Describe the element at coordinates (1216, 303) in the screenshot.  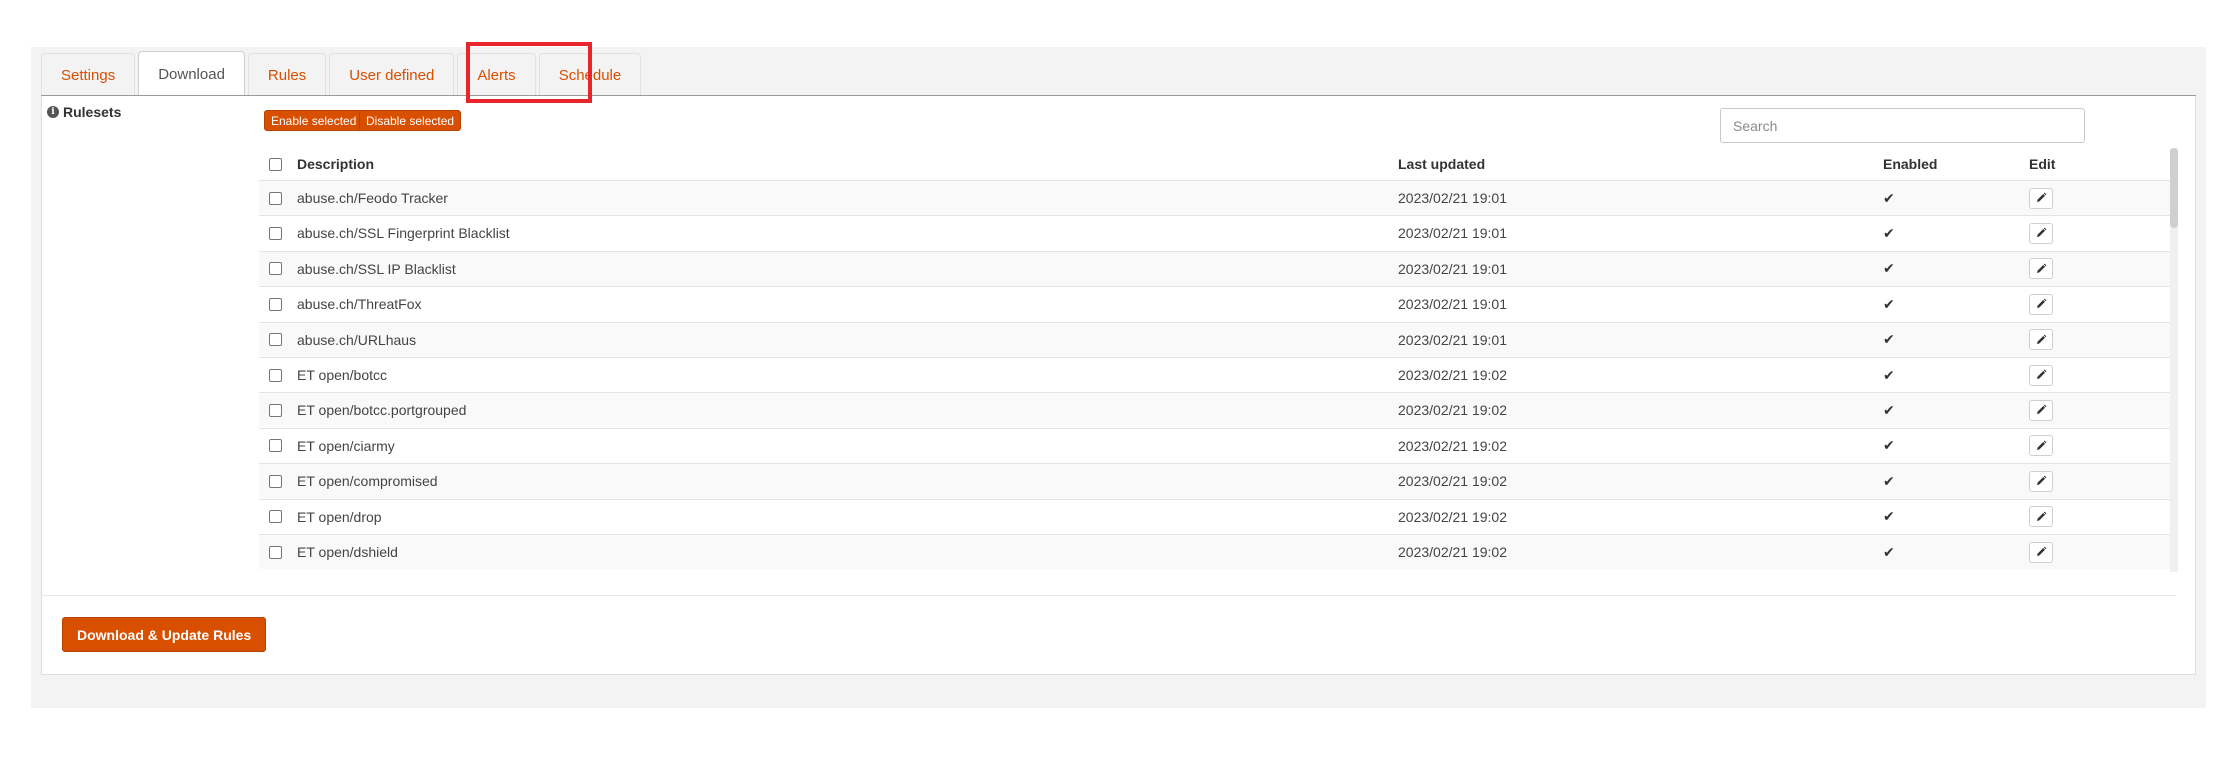
I see `table-row: abuse.ch/ThreatFox 2023/02/21 19:01 ✔` at that location.